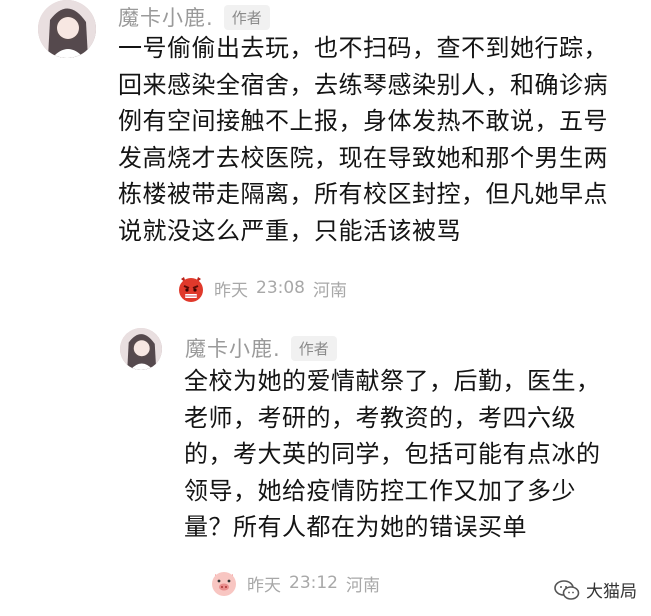  What do you see at coordinates (280, 288) in the screenshot?
I see `comment-time: 23:08` at bounding box center [280, 288].